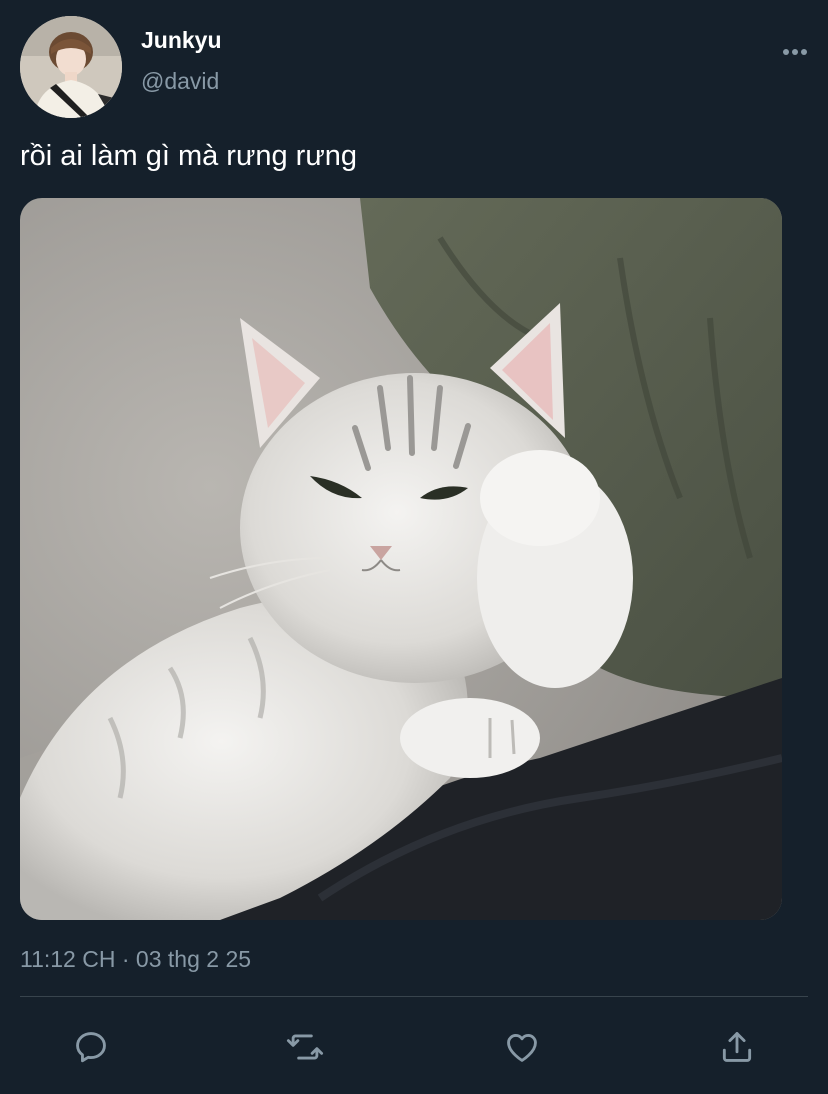 This screenshot has width=828, height=1094. I want to click on tweet-time: 11:12 CH, so click(67, 959).